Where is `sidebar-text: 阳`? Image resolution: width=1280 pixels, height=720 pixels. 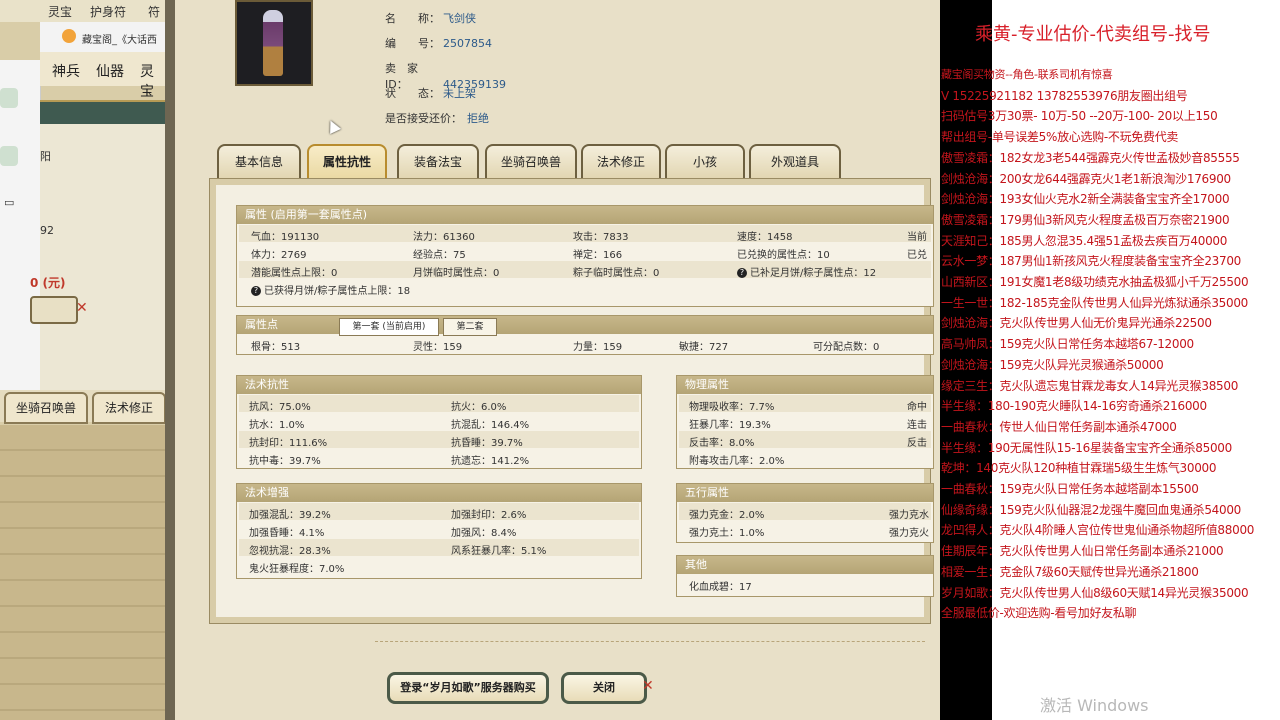
sidebar-text: 阳 is located at coordinates (45, 156).